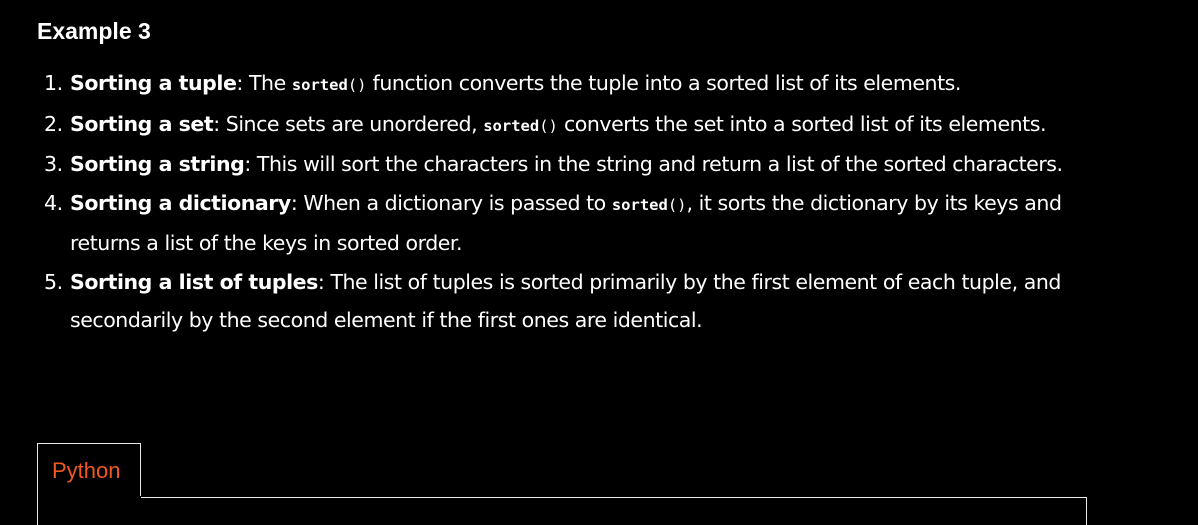  What do you see at coordinates (89, 497) in the screenshot?
I see `tab-connector` at bounding box center [89, 497].